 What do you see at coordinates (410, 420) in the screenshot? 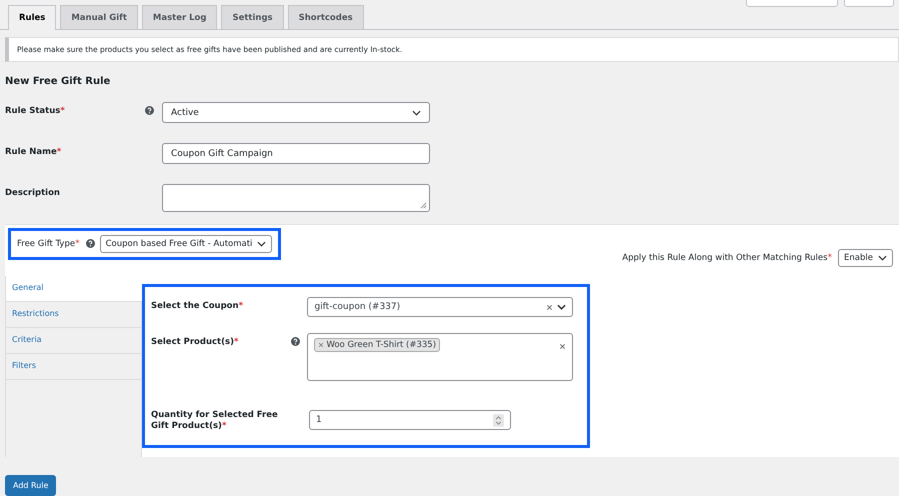
I see `number-field: 1` at bounding box center [410, 420].